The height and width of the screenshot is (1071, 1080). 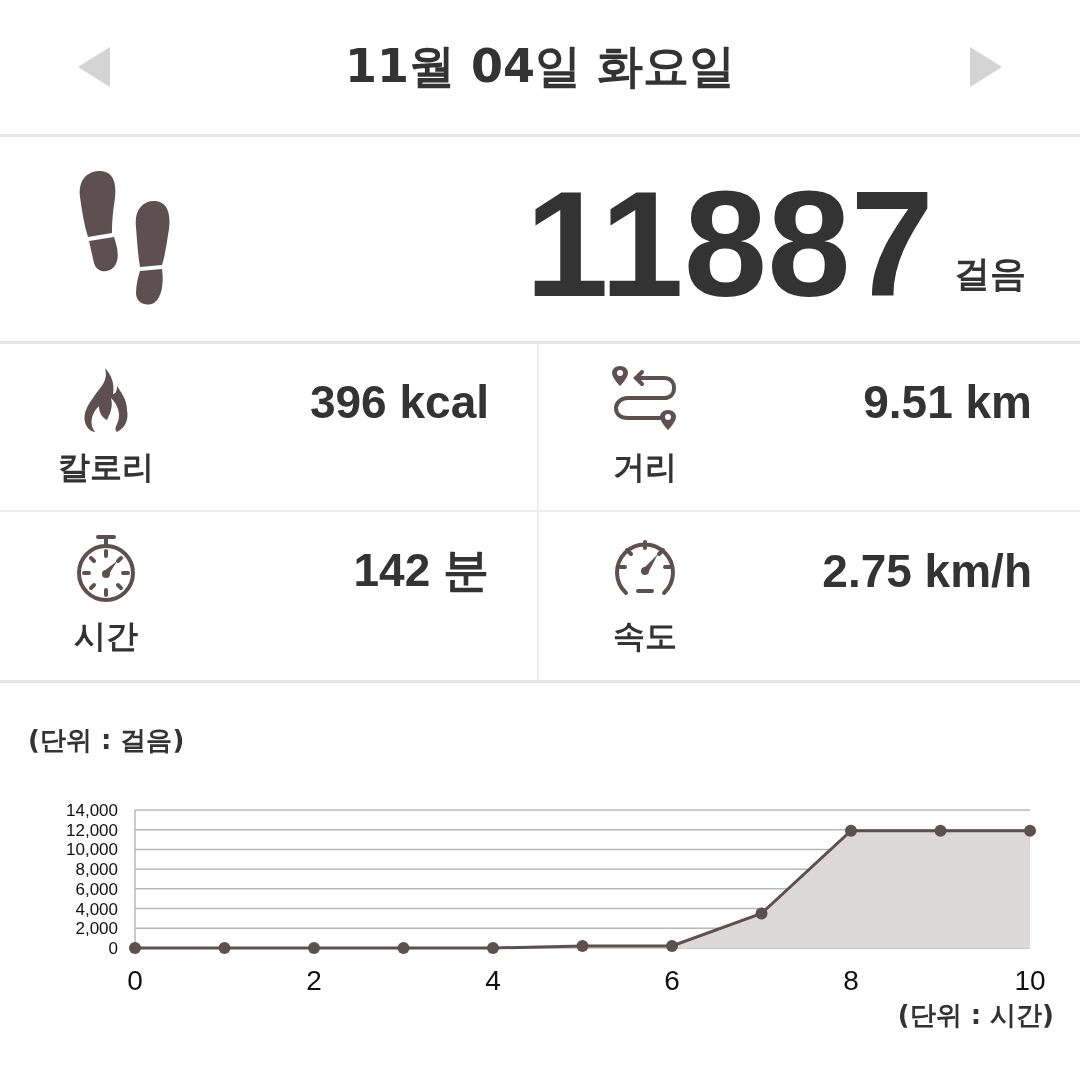 What do you see at coordinates (420, 570) in the screenshot?
I see `stat-value: 142 분` at bounding box center [420, 570].